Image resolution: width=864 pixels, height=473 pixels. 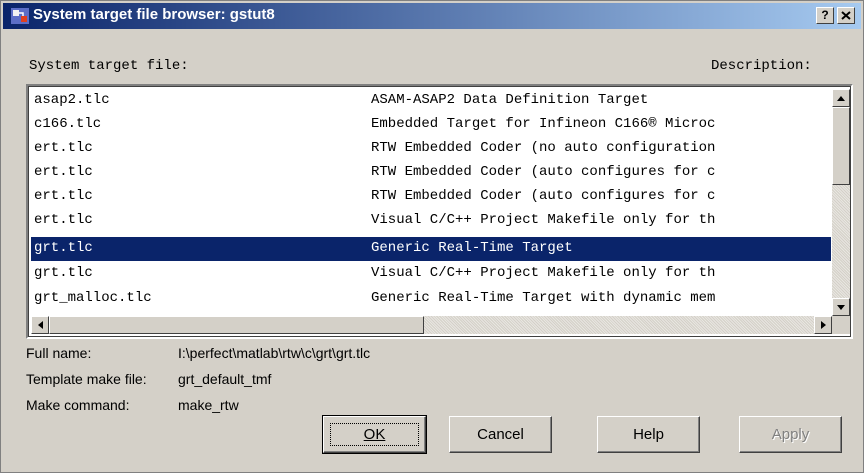 What do you see at coordinates (78, 405) in the screenshot?
I see `make-command-label: Make command:` at bounding box center [78, 405].